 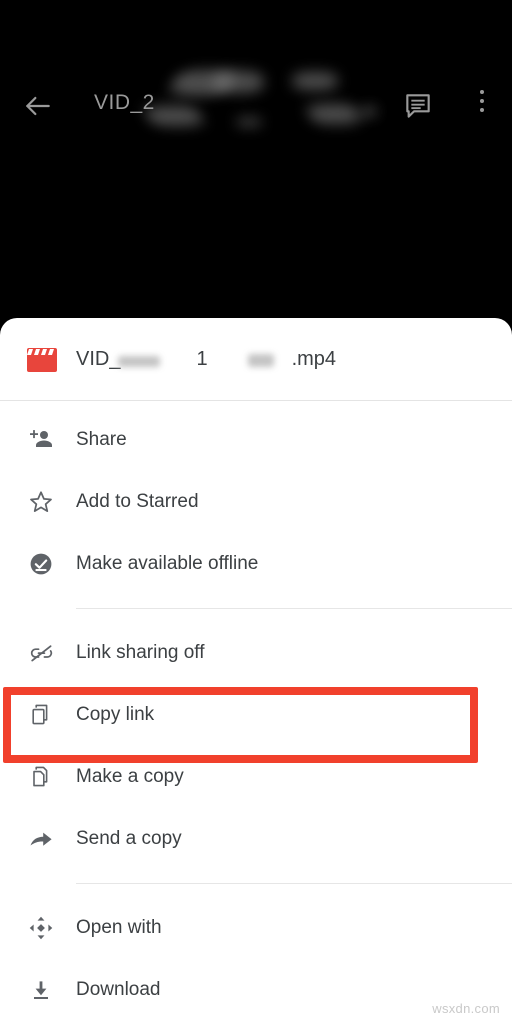 I want to click on video-clapperboard-icon, so click(x=42, y=360).